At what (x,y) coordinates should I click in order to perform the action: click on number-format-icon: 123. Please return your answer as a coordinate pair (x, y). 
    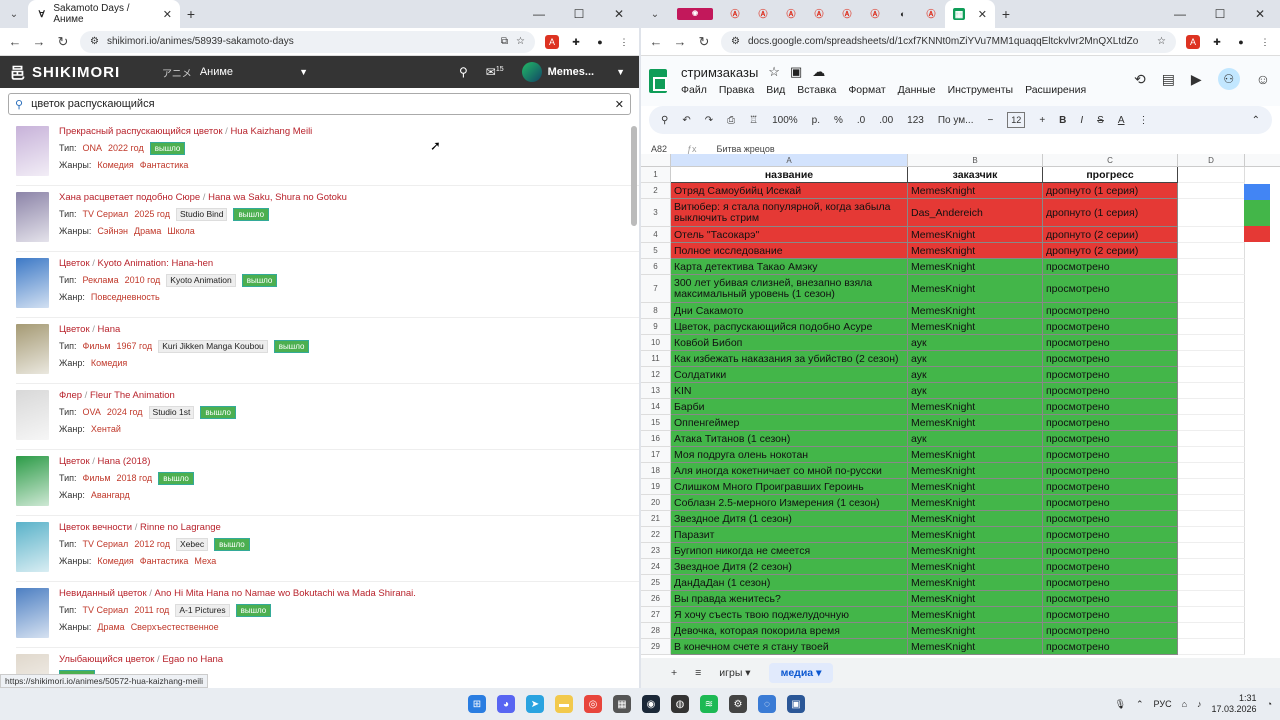
    Looking at the image, I should click on (915, 120).